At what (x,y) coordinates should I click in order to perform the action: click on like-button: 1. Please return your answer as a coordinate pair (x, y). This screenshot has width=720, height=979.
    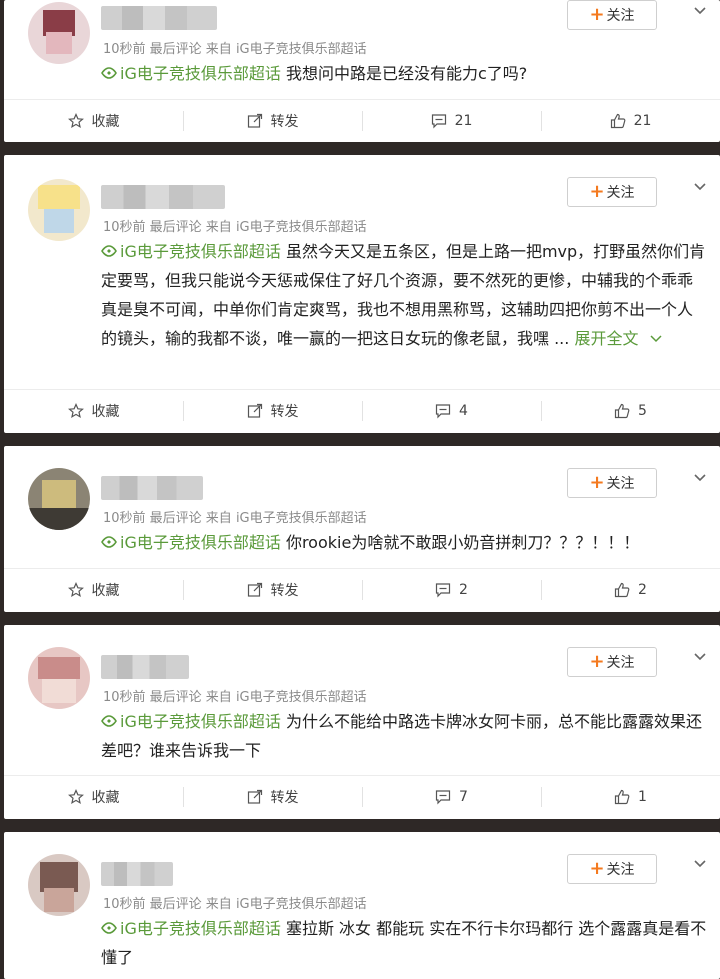
    Looking at the image, I should click on (630, 796).